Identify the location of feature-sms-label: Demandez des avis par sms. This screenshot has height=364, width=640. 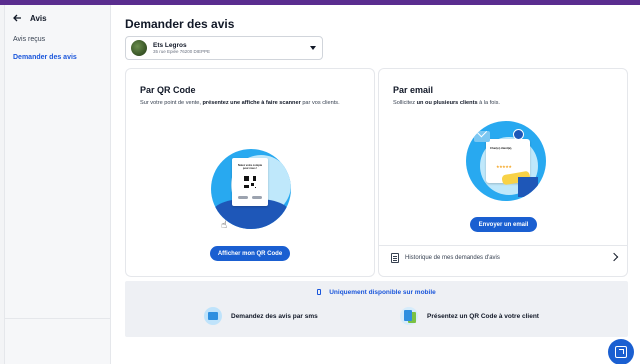
(274, 316).